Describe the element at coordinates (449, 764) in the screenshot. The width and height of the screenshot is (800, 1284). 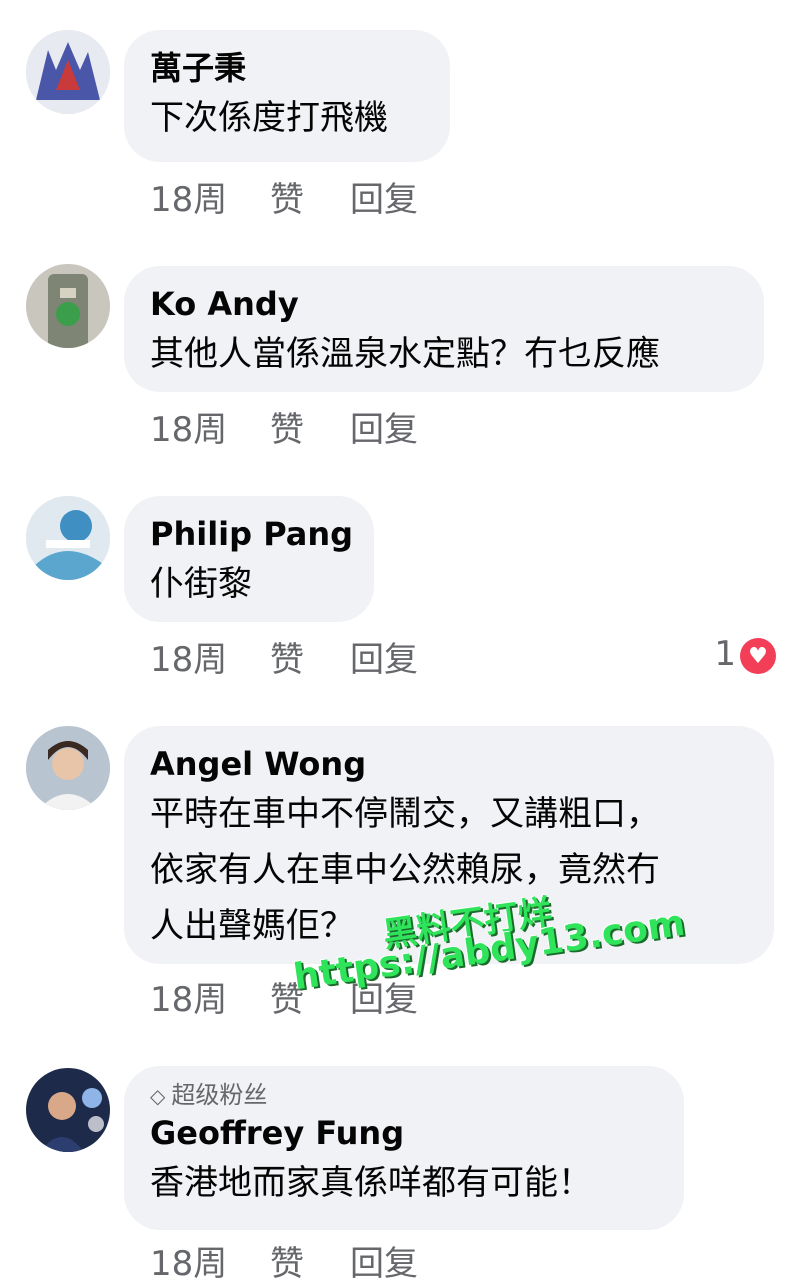
I see `commenter-name: Angel Wong` at that location.